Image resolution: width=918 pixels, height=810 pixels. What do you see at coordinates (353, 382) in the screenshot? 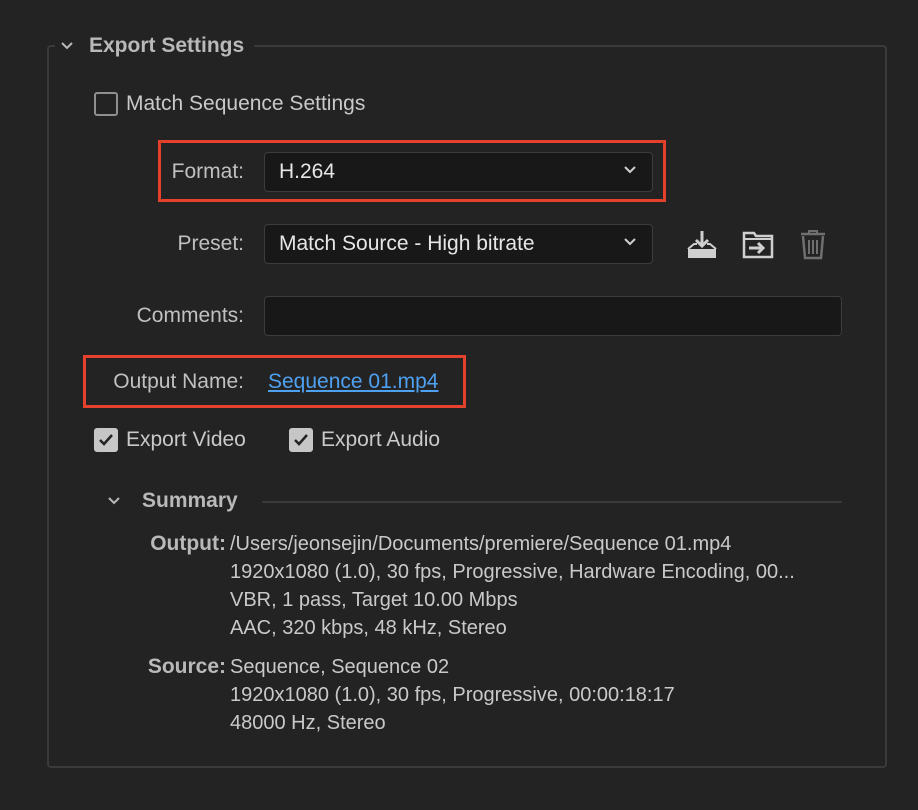
I see `output-name-link: Sequence 01.mp4` at bounding box center [353, 382].